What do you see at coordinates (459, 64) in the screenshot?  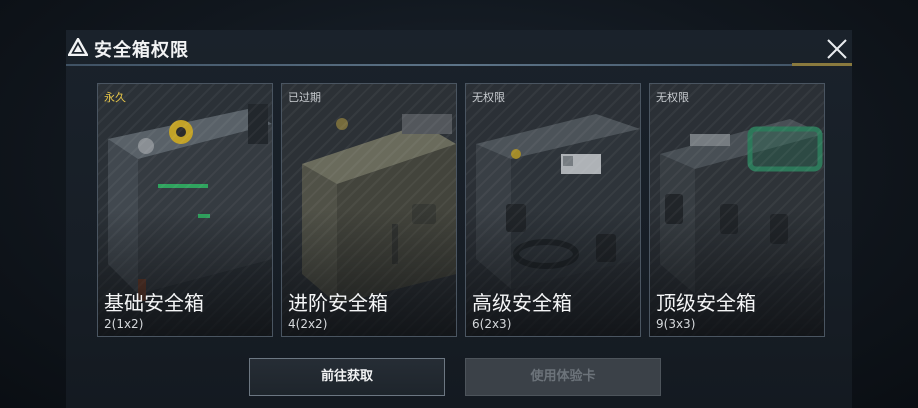 I see `header-divider` at bounding box center [459, 64].